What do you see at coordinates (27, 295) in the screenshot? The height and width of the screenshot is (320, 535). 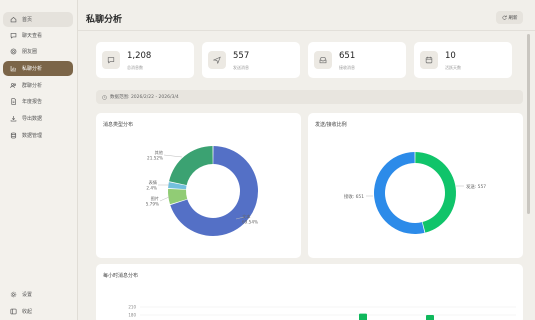 I see `sidebar-bottom-label: 设置` at bounding box center [27, 295].